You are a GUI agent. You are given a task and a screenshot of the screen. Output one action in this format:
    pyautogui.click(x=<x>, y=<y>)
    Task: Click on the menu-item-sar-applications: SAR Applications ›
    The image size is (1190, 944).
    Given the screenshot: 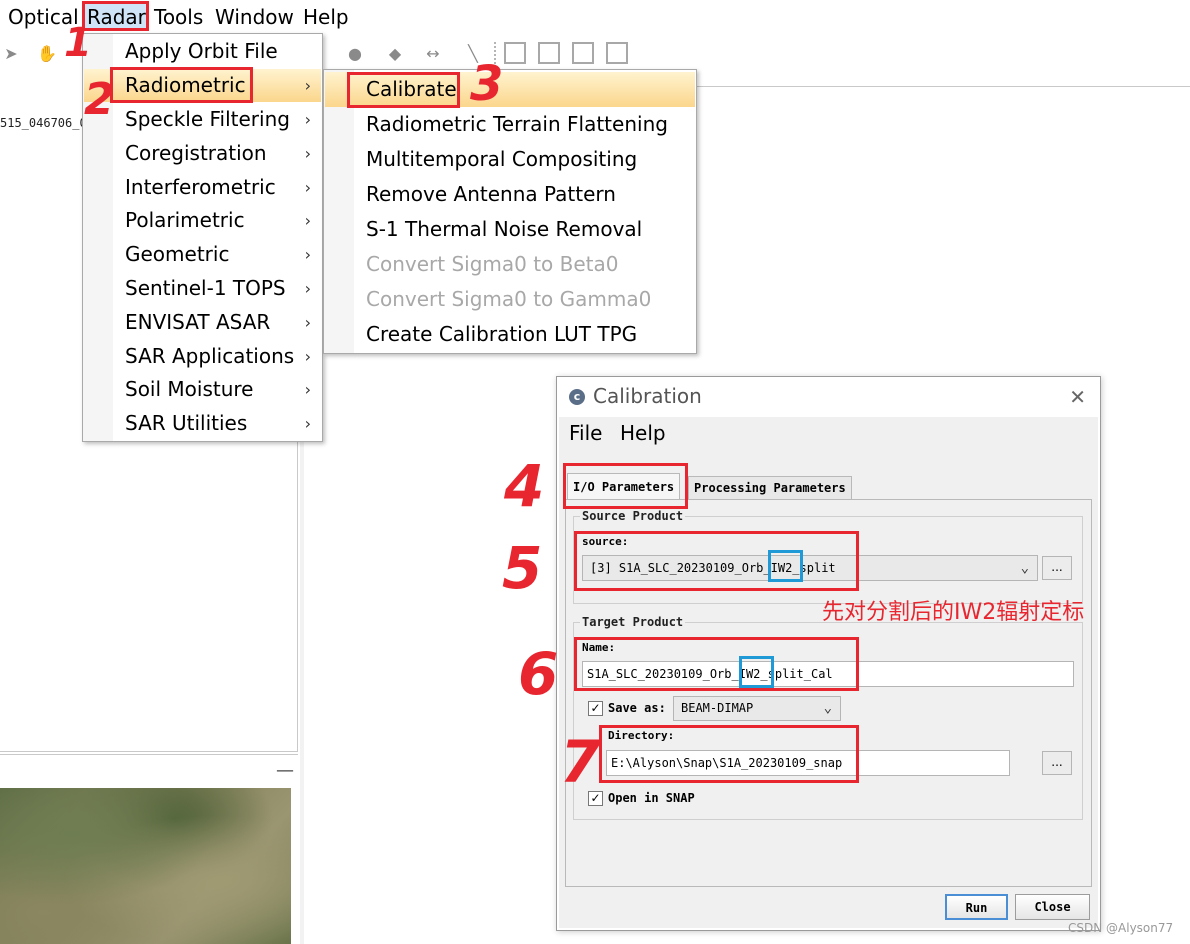 What is the action you would take?
    pyautogui.click(x=202, y=356)
    